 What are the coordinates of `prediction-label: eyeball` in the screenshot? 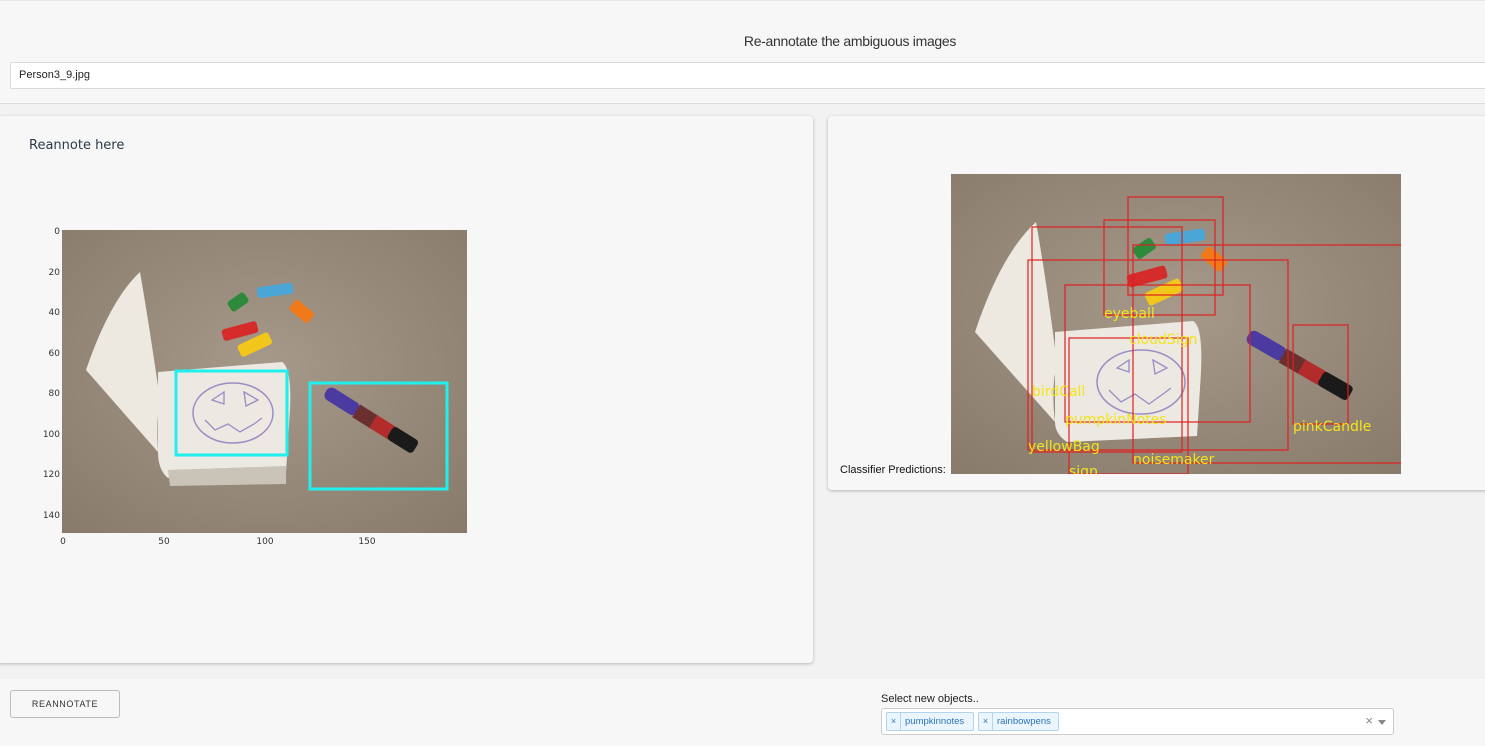 It's located at (1129, 314).